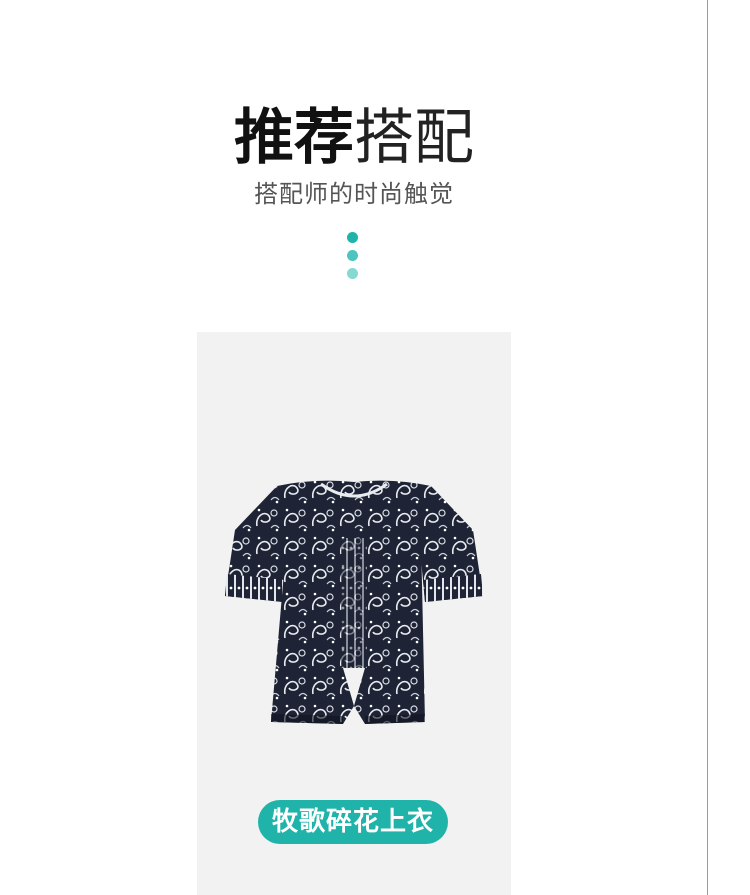 The height and width of the screenshot is (895, 750). Describe the element at coordinates (353, 822) in the screenshot. I see `product-name-badge: 牧歌碎花上衣` at that location.